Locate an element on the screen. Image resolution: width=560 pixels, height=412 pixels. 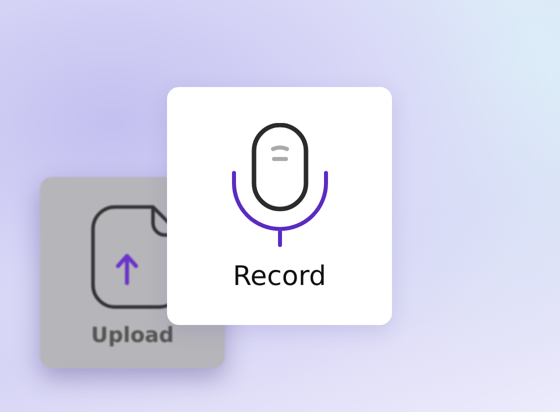
microphone-icon is located at coordinates (280, 186).